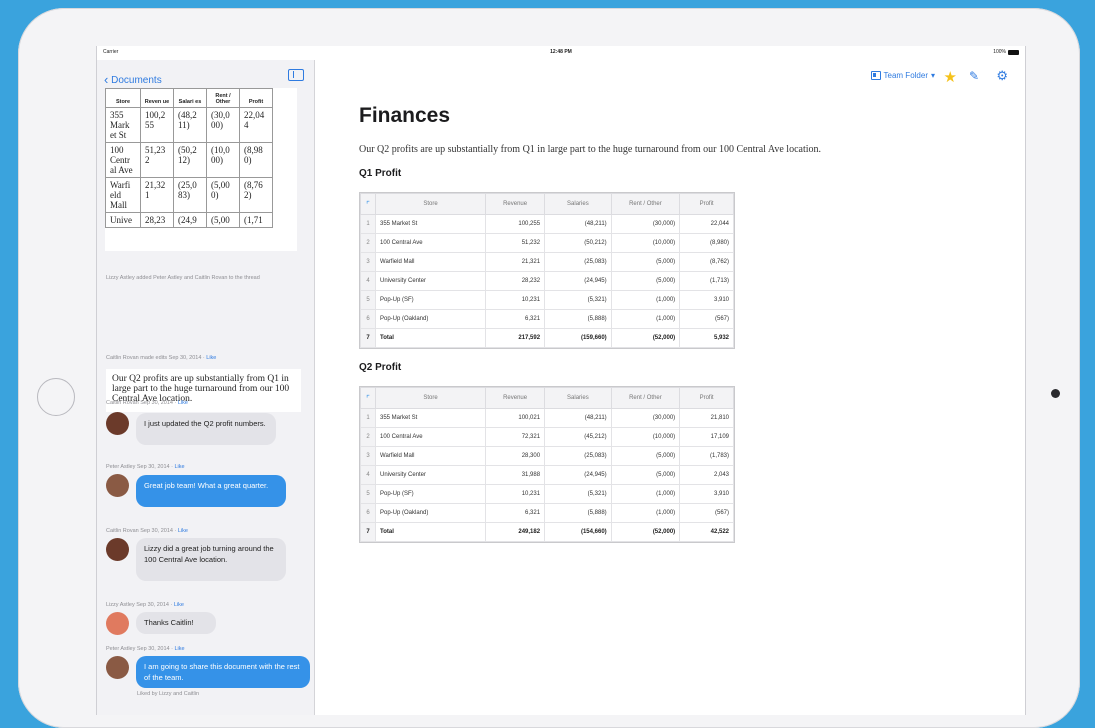 This screenshot has width=1095, height=728. Describe the element at coordinates (578, 437) in the screenshot. I see `table-cell: (45,212)` at that location.